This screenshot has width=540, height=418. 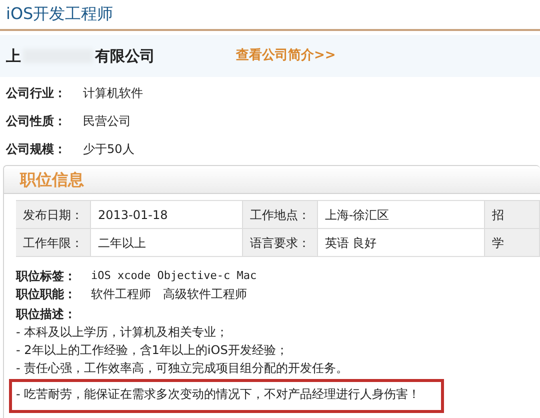 What do you see at coordinates (108, 149) in the screenshot?
I see `fact-value: 少于50人` at bounding box center [108, 149].